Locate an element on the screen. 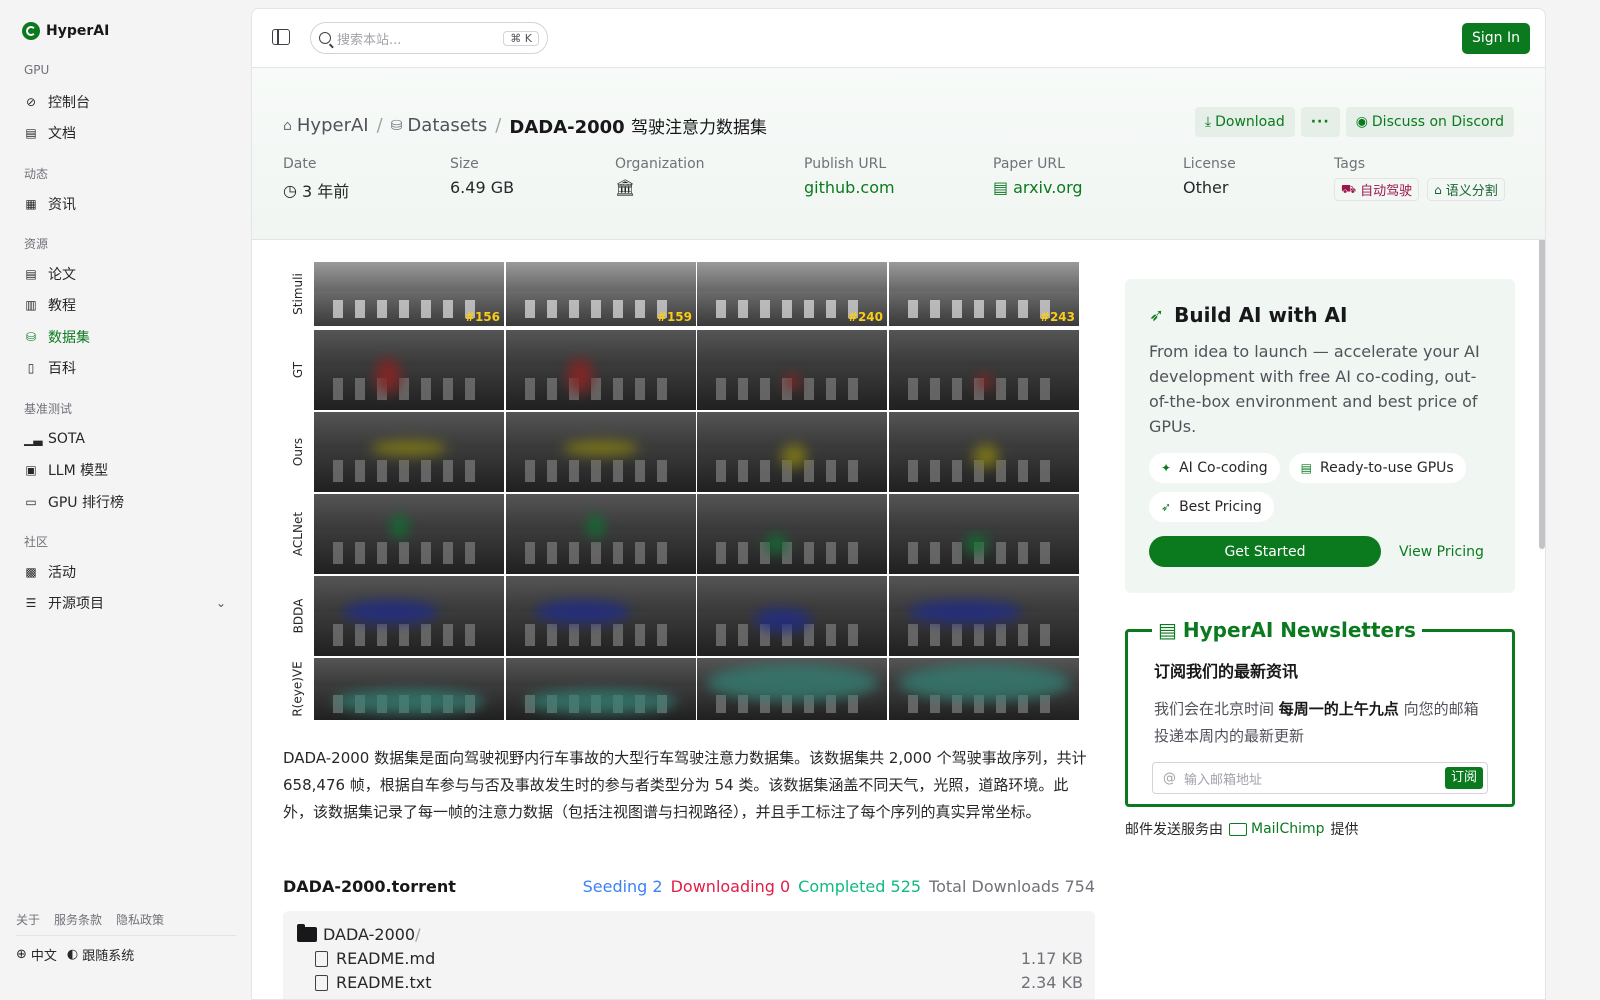  folder-icon is located at coordinates (307, 933).